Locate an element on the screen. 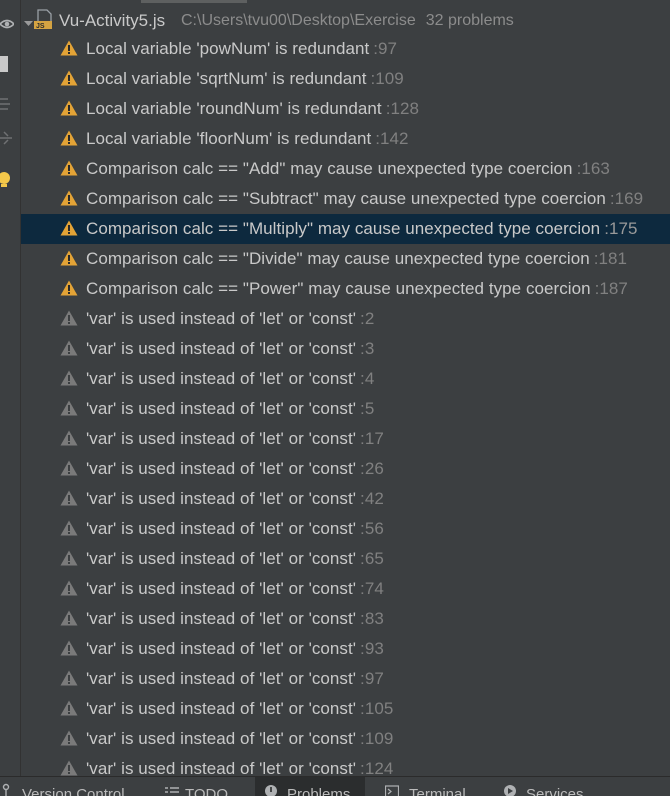  tab-label: TODO is located at coordinates (207, 791).